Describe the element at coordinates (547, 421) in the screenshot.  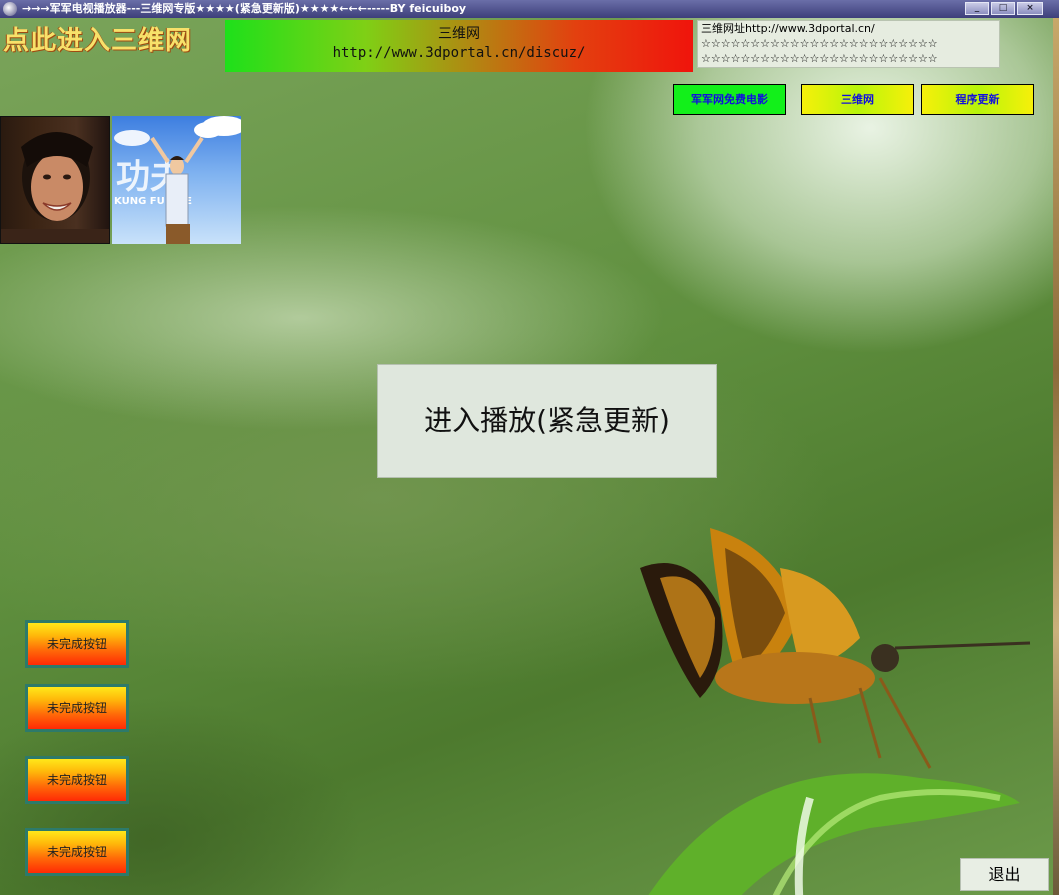
I see `enter-play-button: 进入播放(紧急更新)` at that location.